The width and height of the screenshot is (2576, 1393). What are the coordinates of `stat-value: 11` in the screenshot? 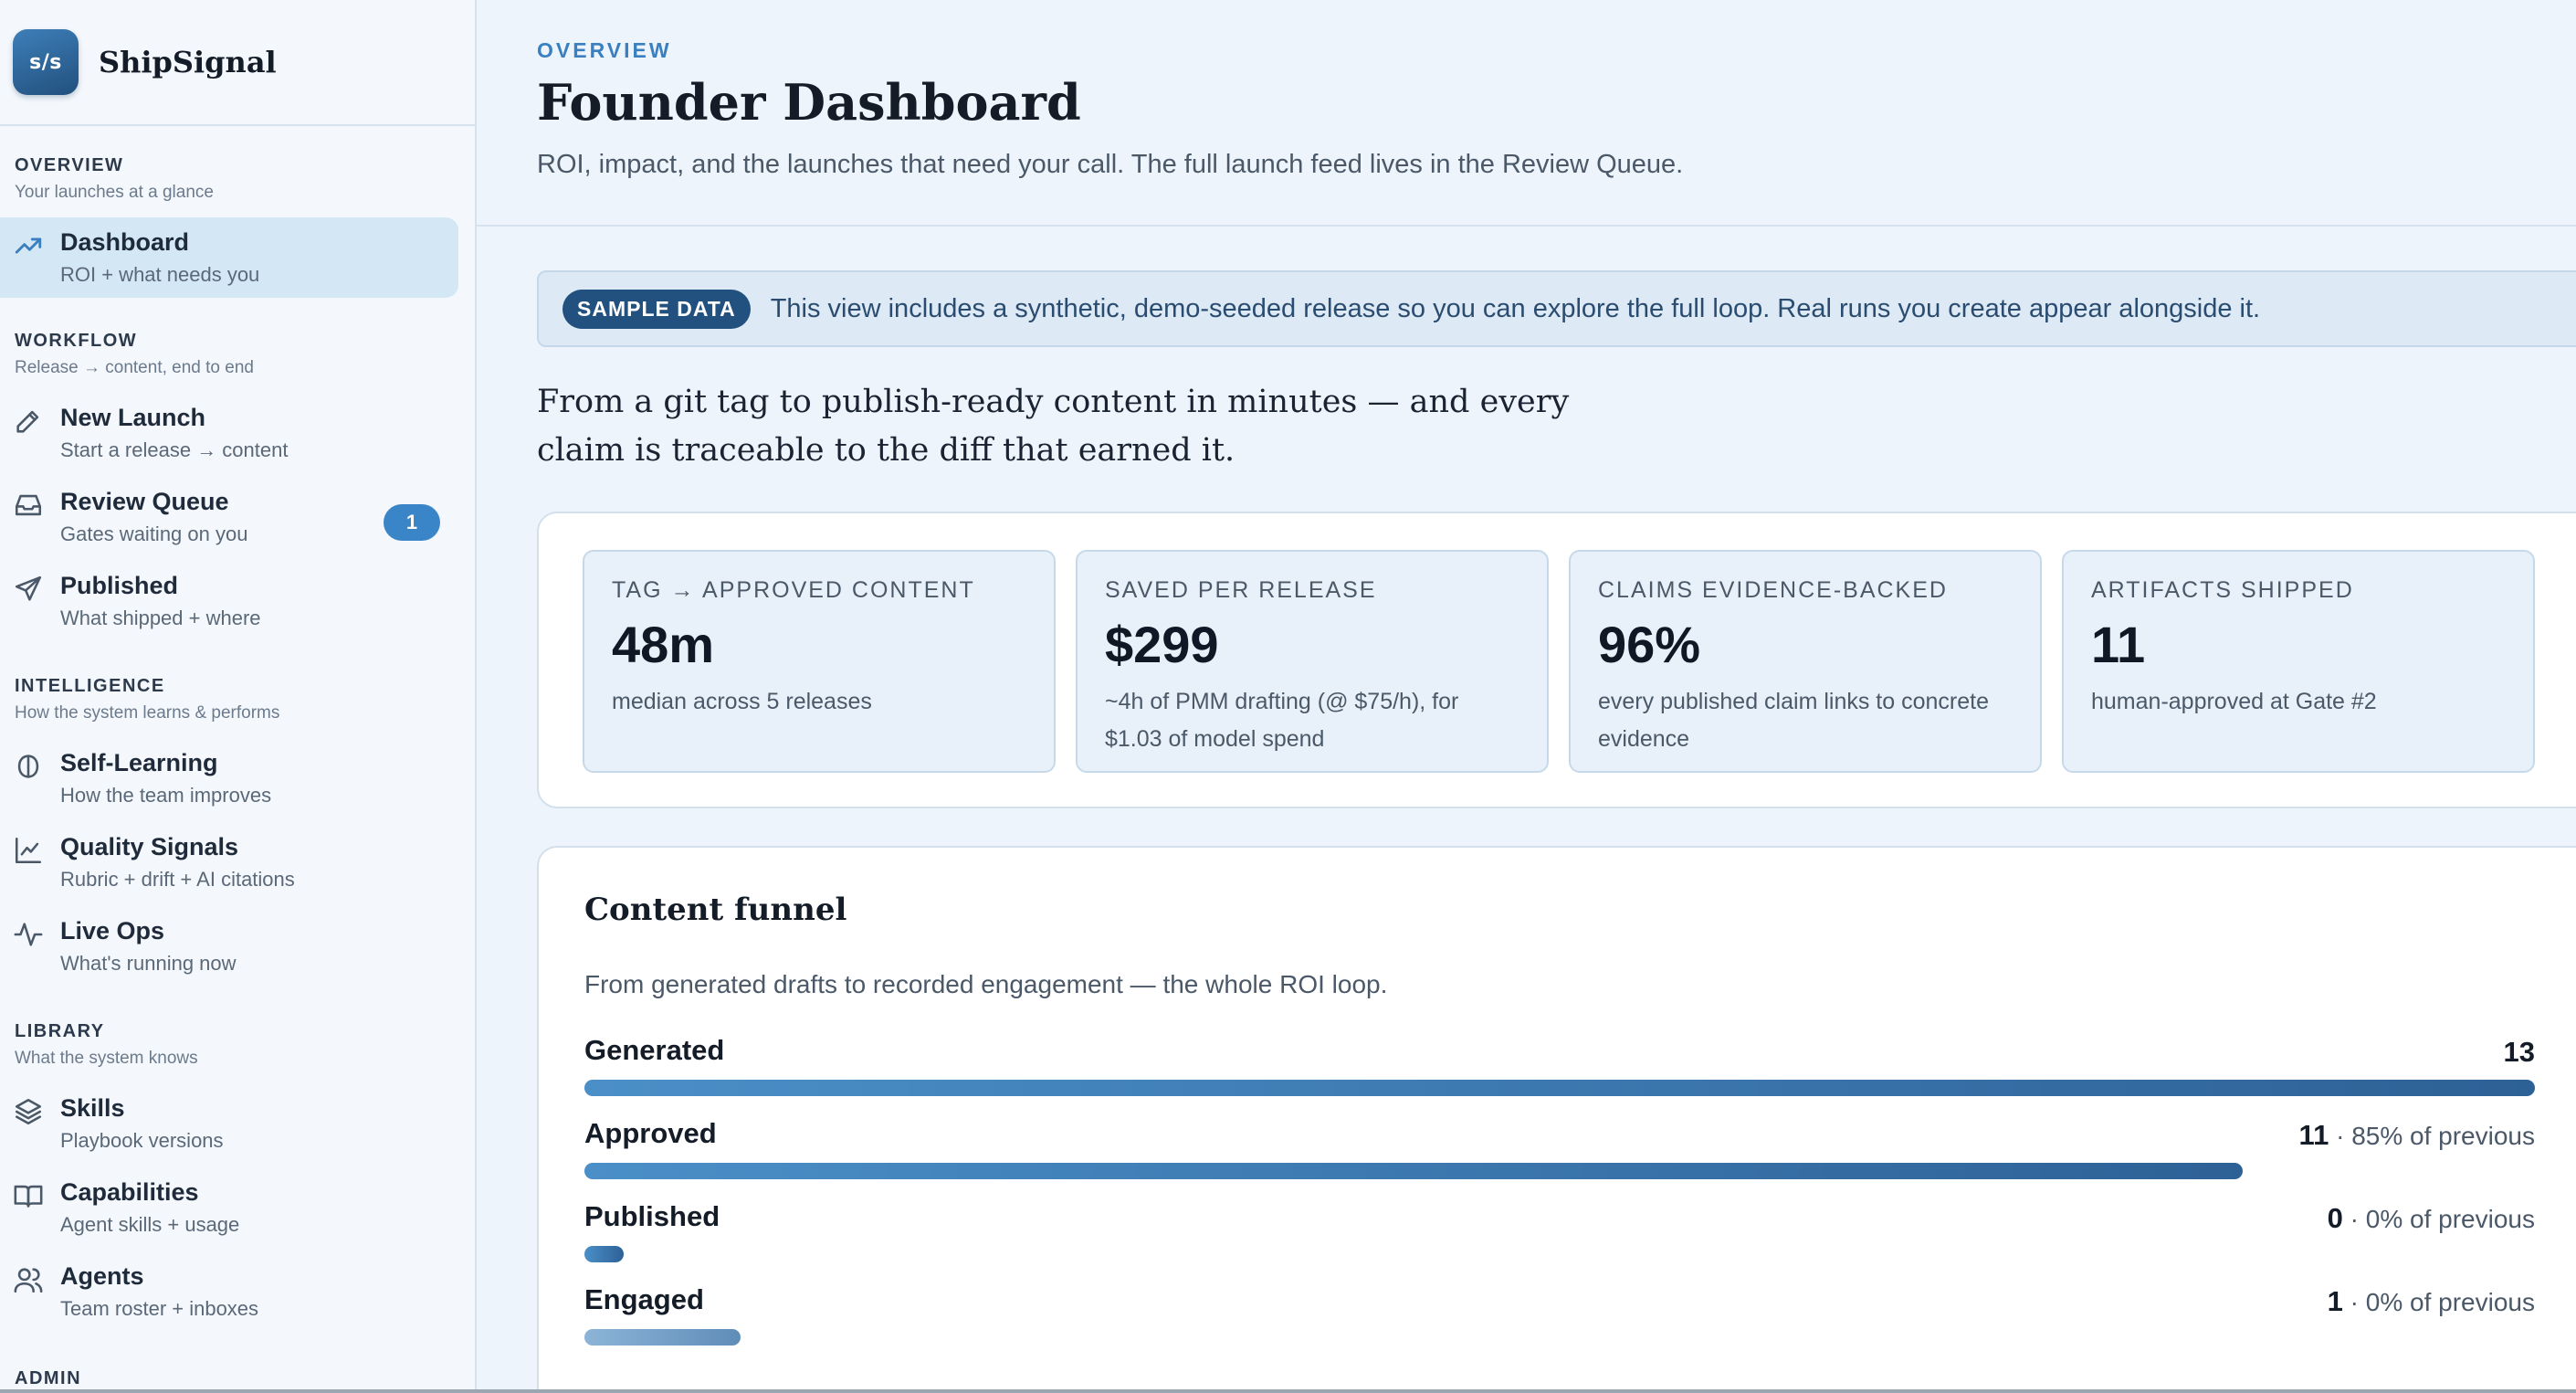 It's located at (2118, 644).